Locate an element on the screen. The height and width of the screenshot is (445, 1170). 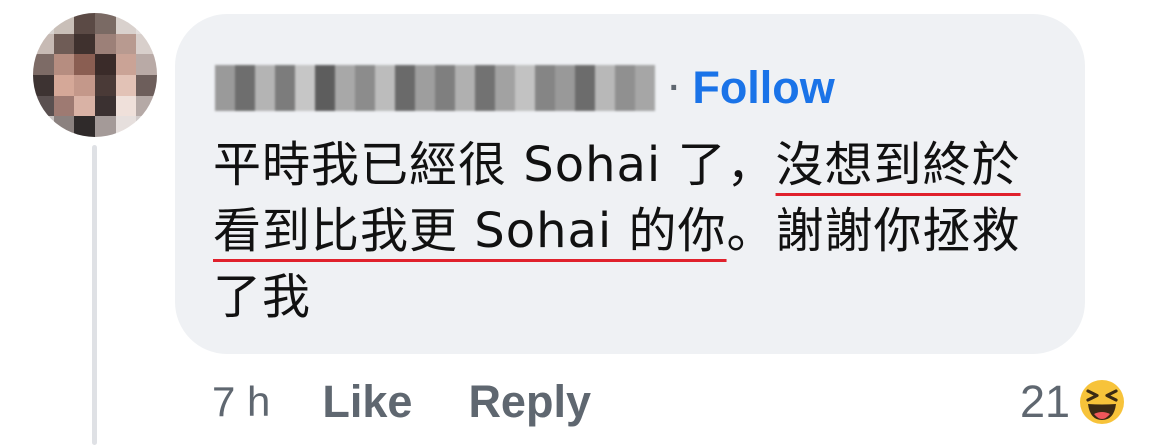
comment-header: · Follow is located at coordinates (525, 88).